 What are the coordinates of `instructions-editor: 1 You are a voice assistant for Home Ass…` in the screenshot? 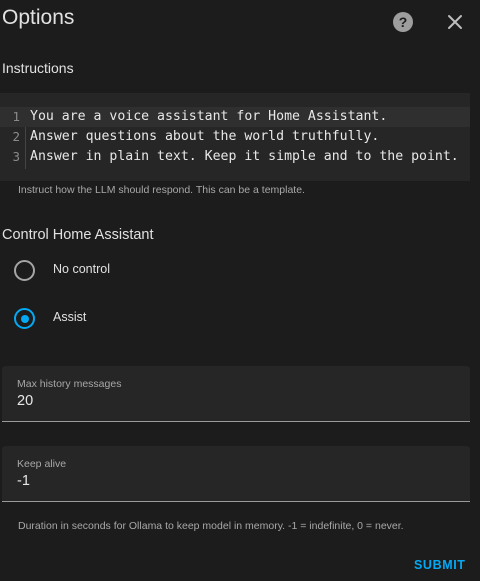 It's located at (235, 137).